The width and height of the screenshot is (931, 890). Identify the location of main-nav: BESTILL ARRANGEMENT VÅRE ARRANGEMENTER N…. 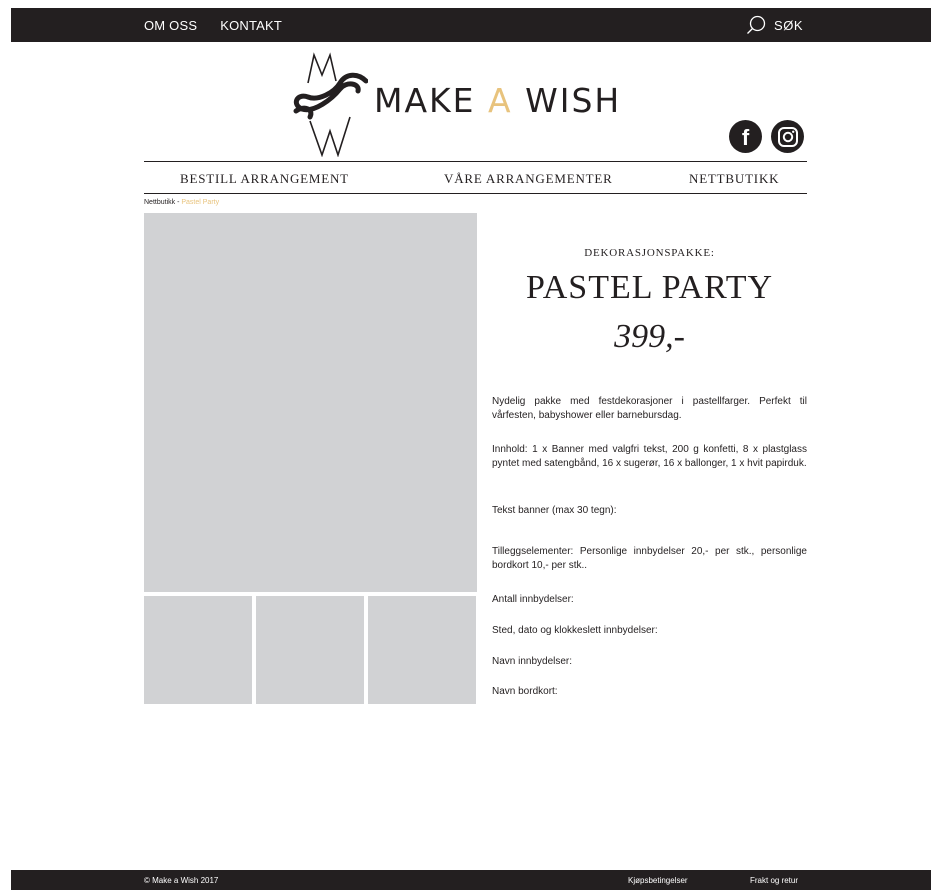
(475, 177).